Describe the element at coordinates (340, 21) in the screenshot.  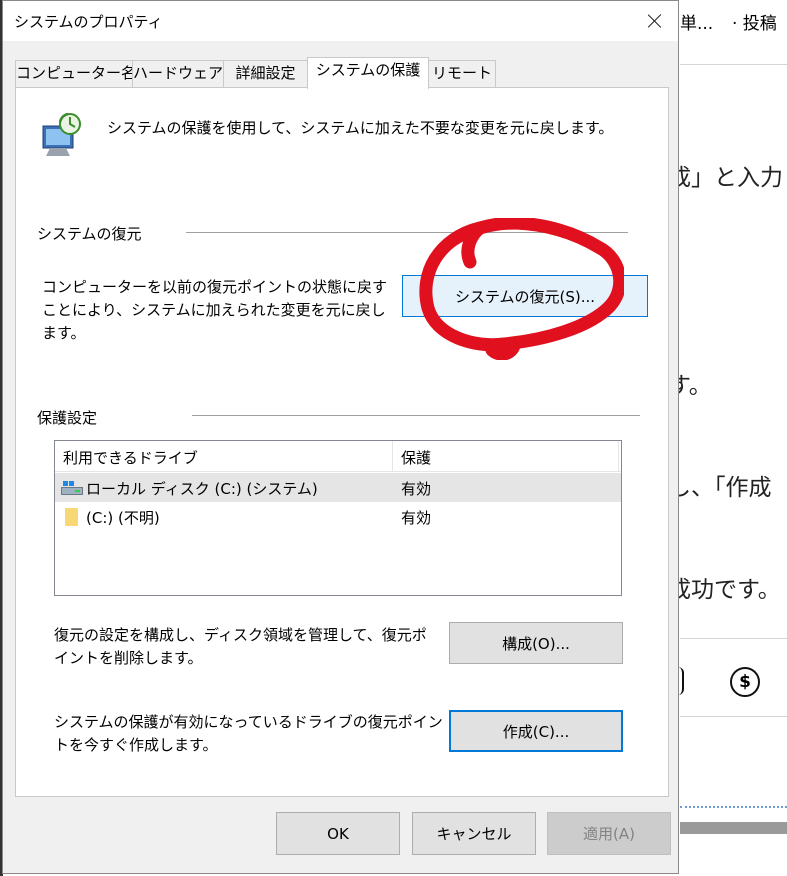
I see `title-bar: システムのプロパティ` at that location.